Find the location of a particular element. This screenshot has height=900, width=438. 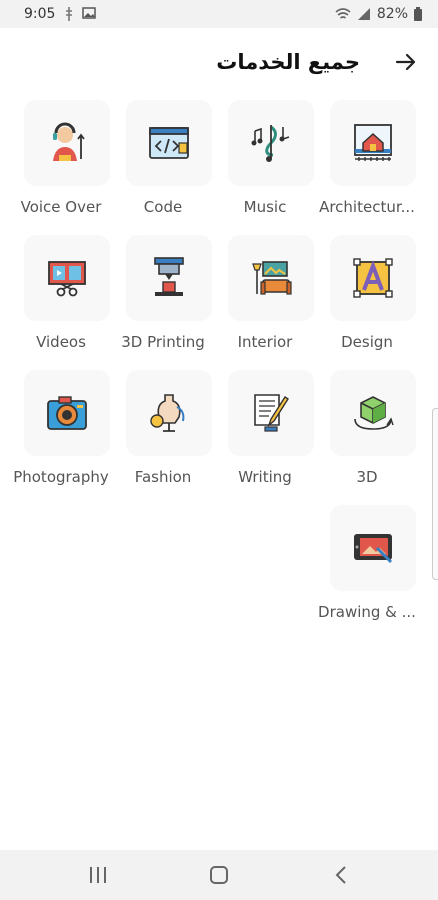

home-icon is located at coordinates (219, 875).